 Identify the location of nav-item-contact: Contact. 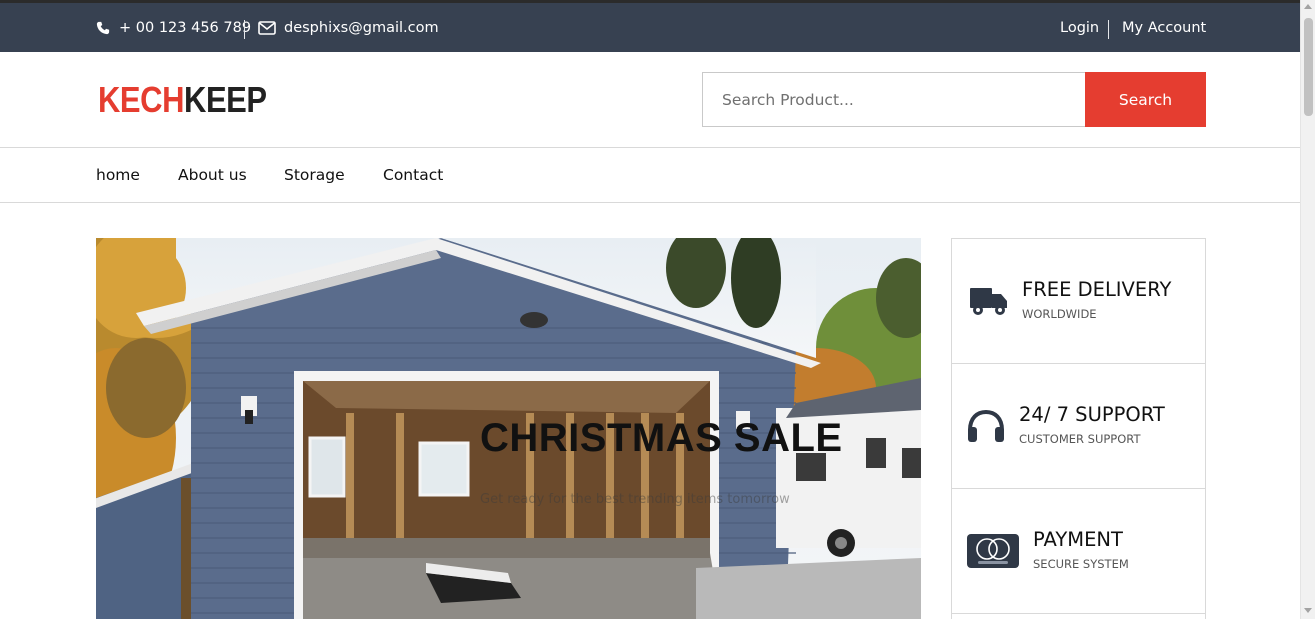
(413, 175).